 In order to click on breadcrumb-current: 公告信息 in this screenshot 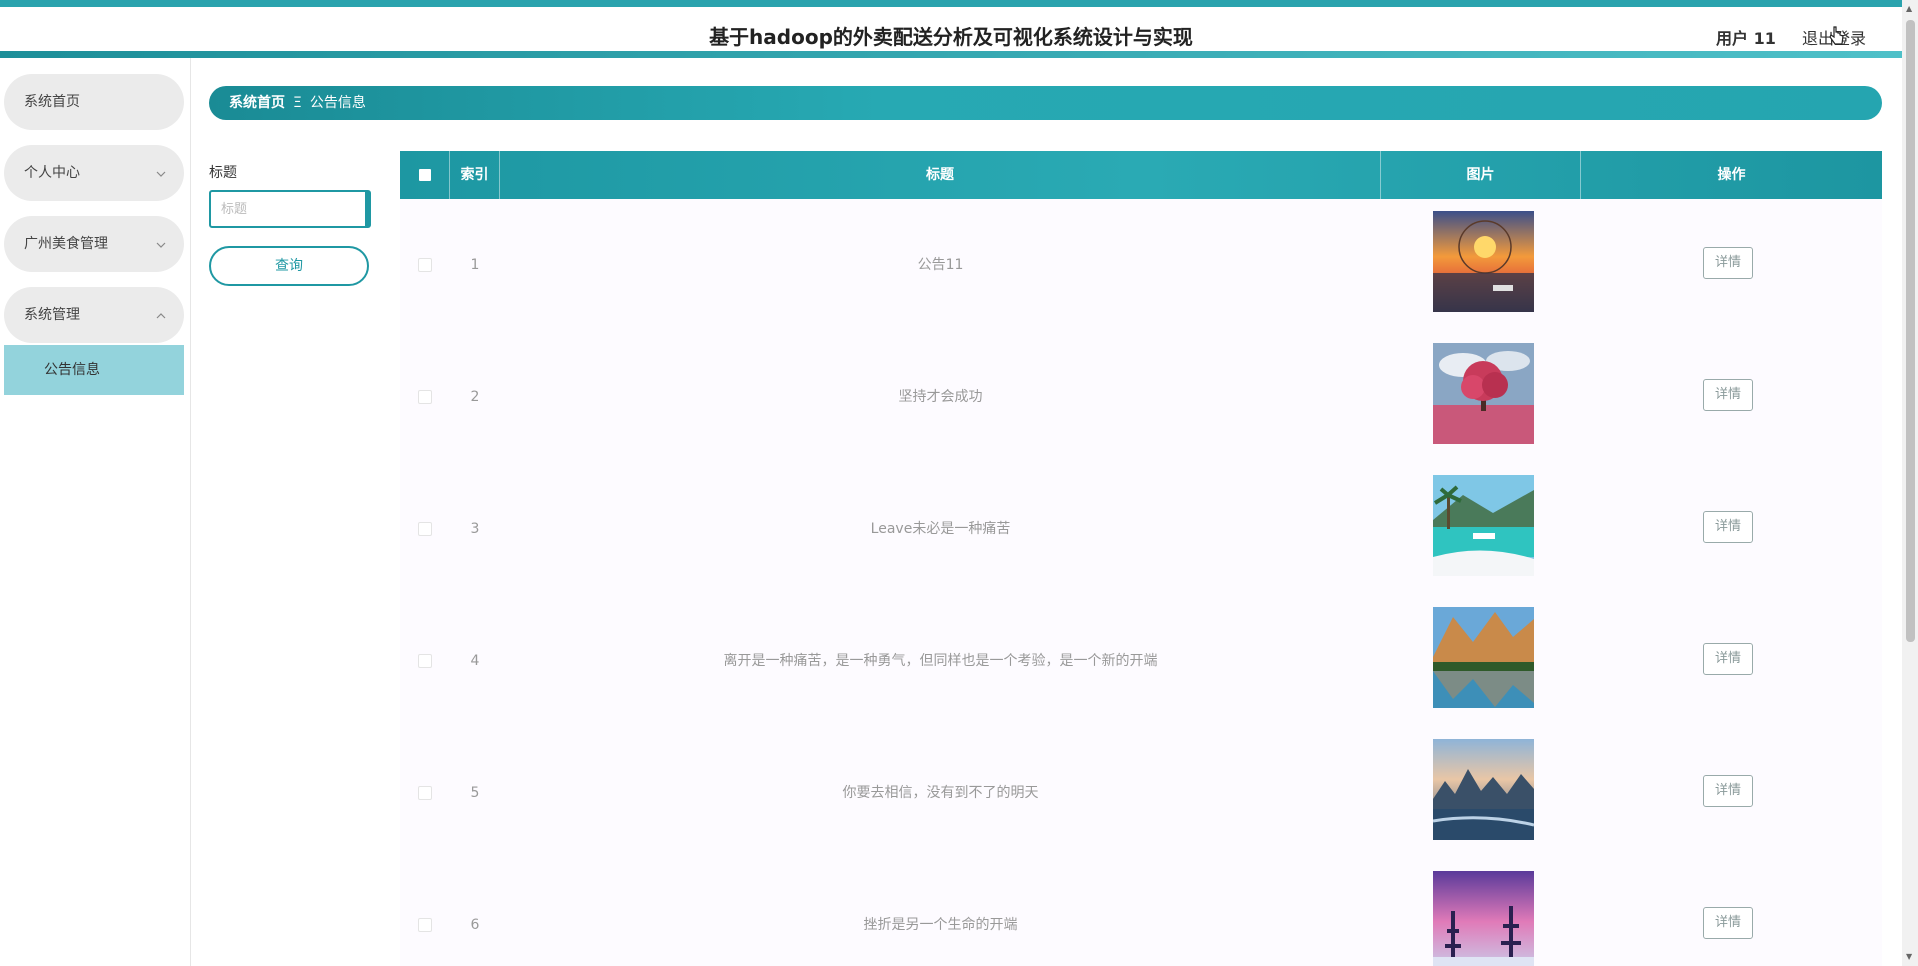, I will do `click(337, 103)`.